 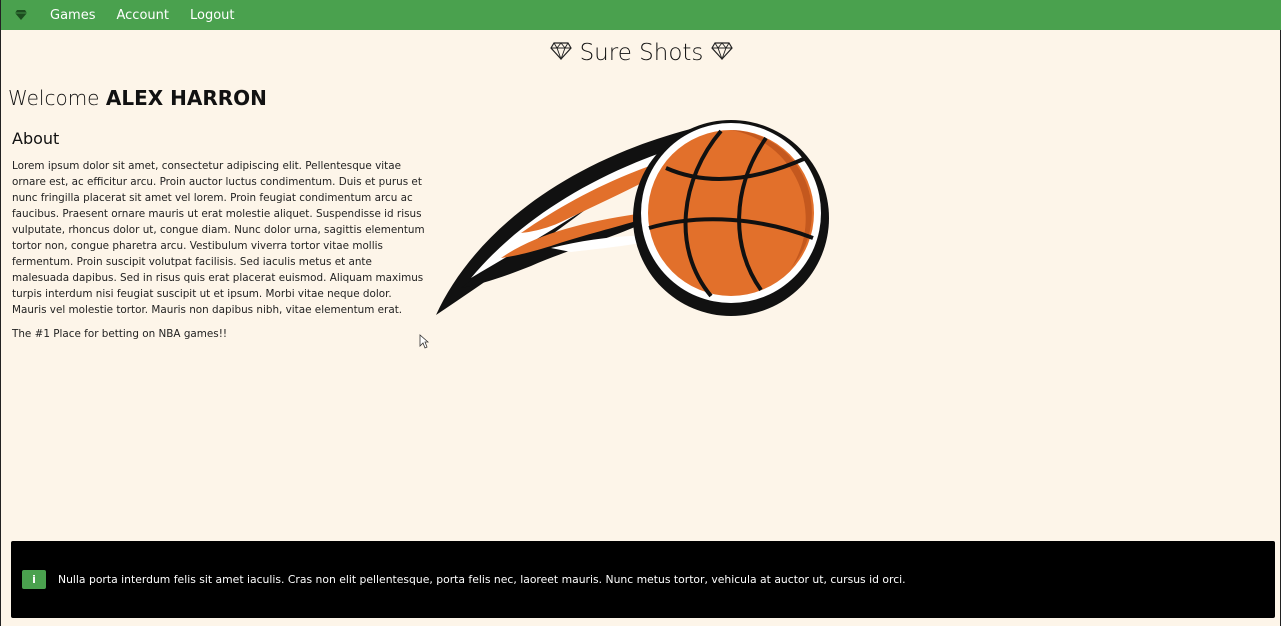 What do you see at coordinates (424, 343) in the screenshot?
I see `mouse-cursor-icon` at bounding box center [424, 343].